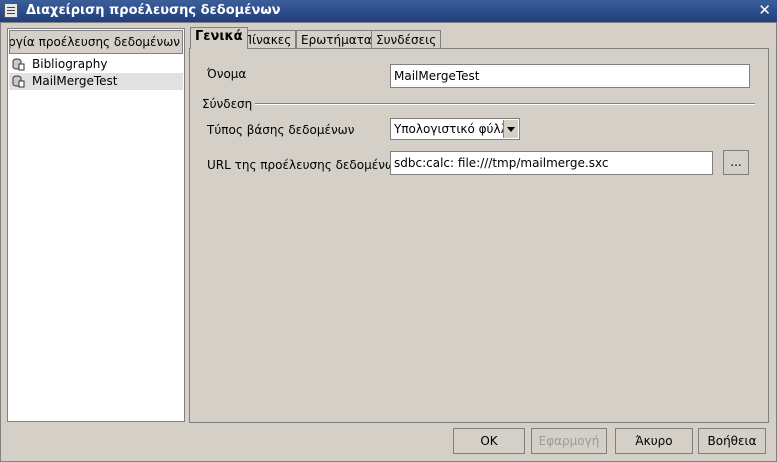  I want to click on tab-links: Συνδέσεις, so click(406, 39).